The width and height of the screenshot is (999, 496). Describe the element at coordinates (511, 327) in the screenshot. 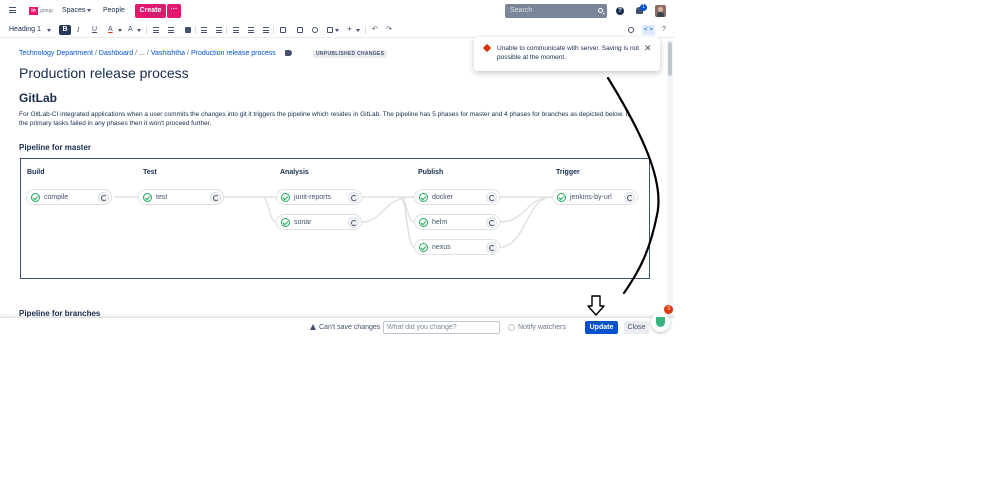

I see `notify-watchers-checkbox` at that location.